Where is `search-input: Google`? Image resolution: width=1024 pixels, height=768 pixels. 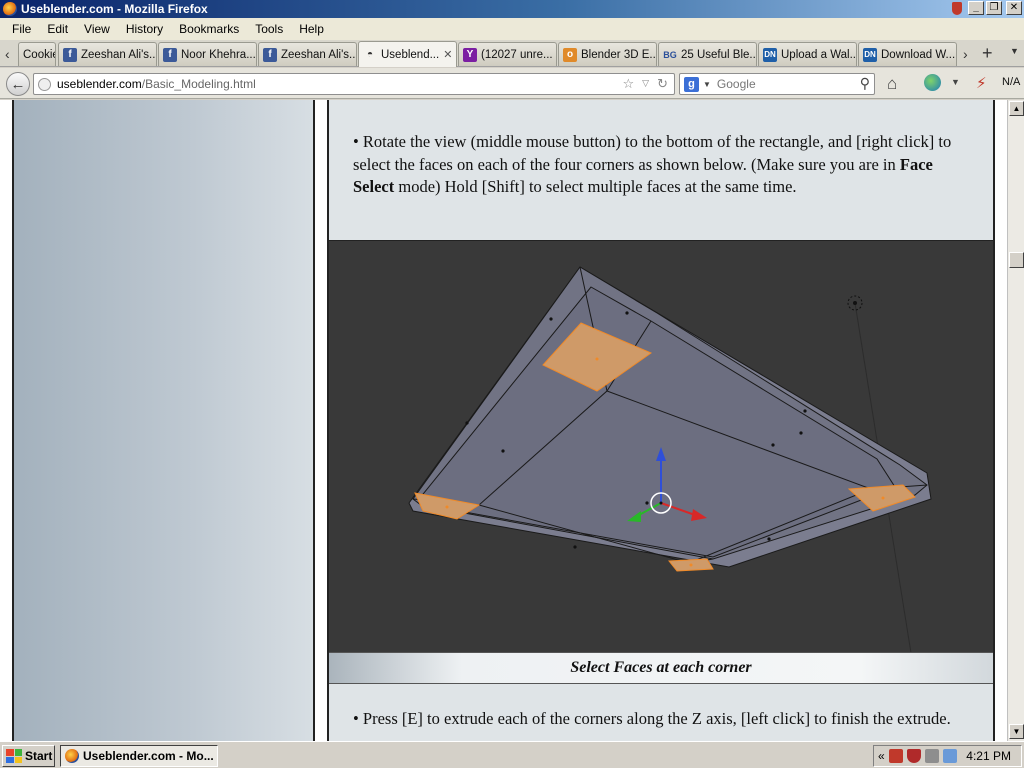
search-input: Google is located at coordinates (736, 84).